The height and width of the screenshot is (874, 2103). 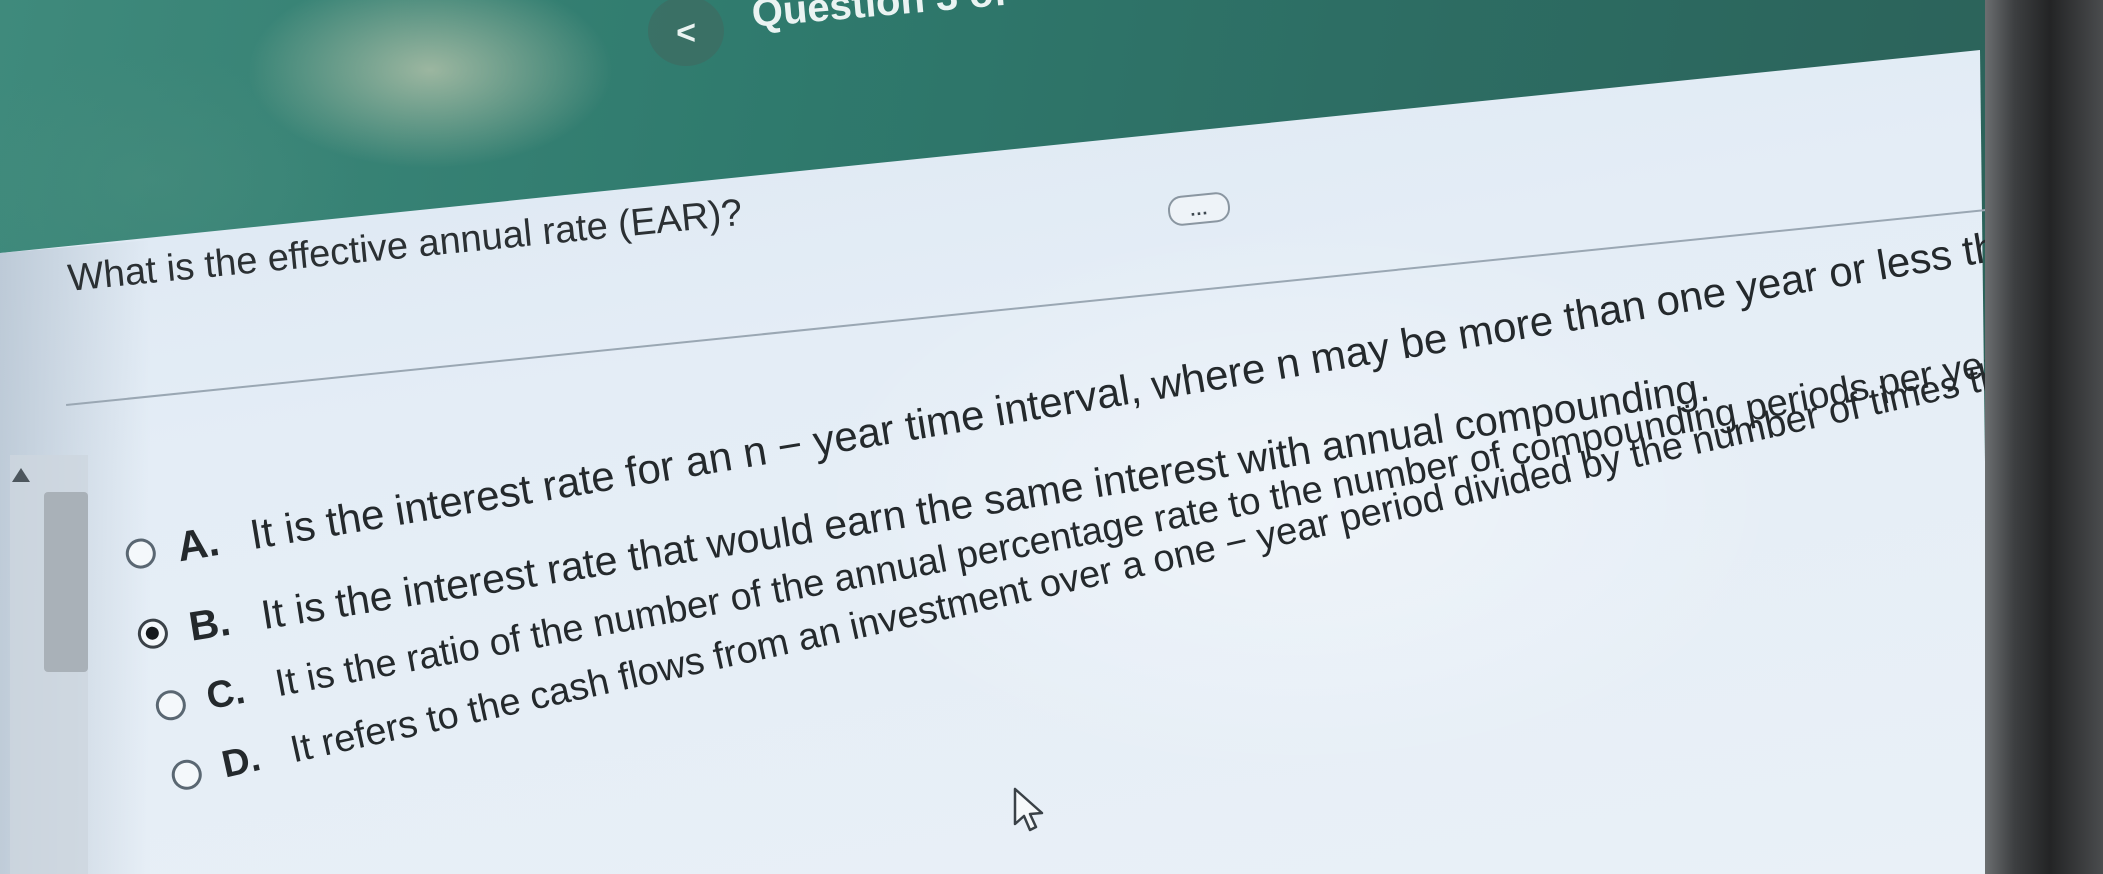 I want to click on radio-button-selected, so click(x=152, y=633).